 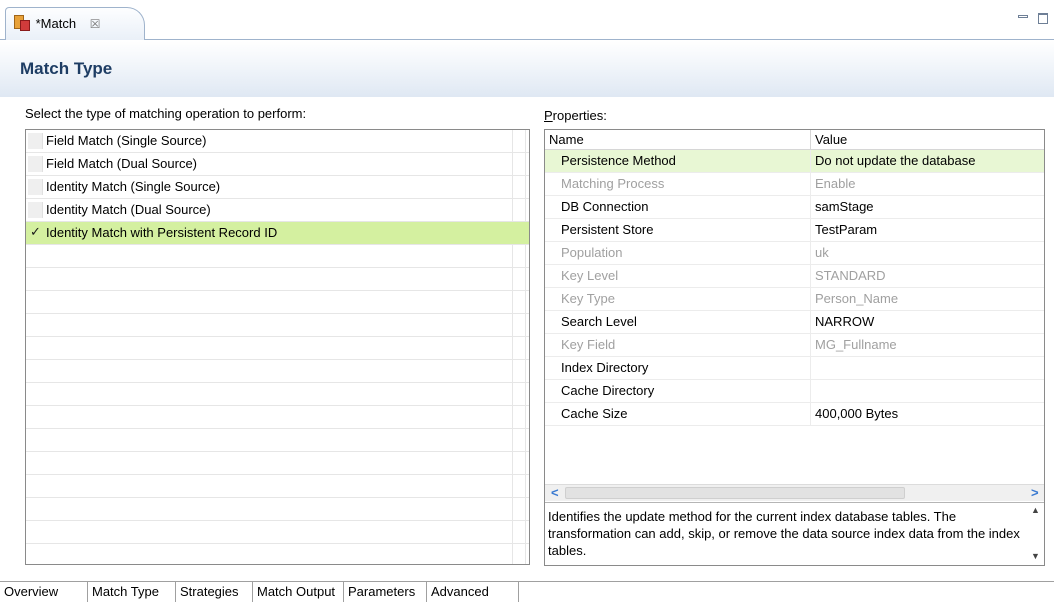 I want to click on property-value: uk, so click(x=822, y=252).